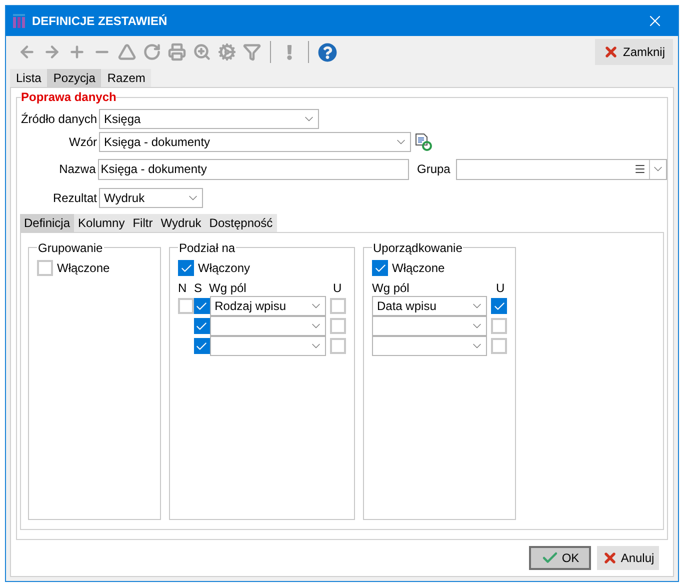 This screenshot has width=684, height=587. What do you see at coordinates (628, 558) in the screenshot?
I see `cancel-button: Anuluj` at bounding box center [628, 558].